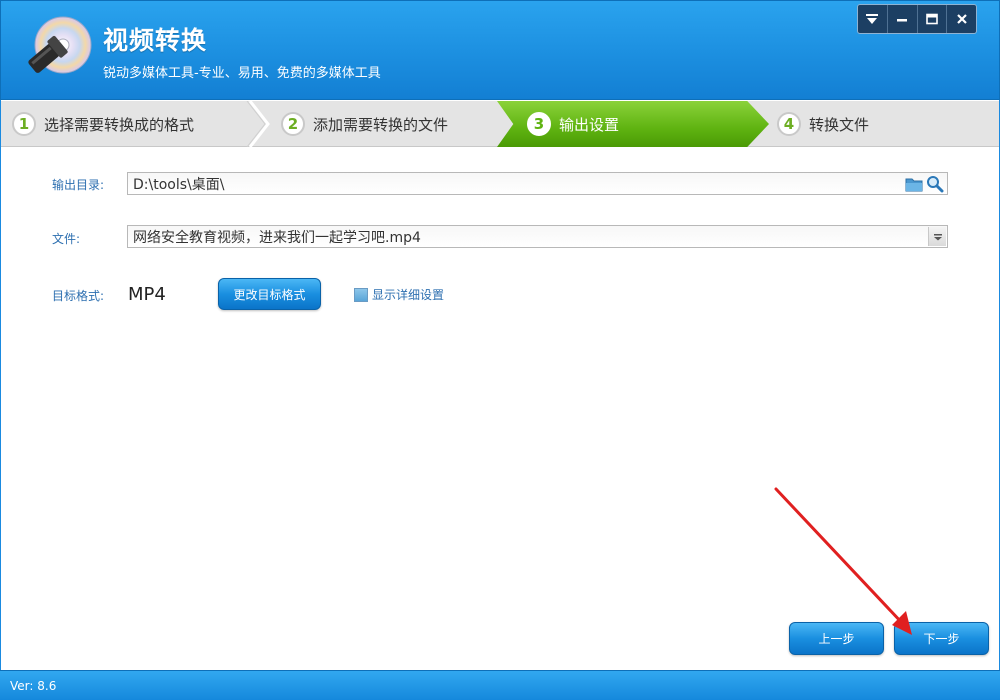 Image resolution: width=1000 pixels, height=700 pixels. What do you see at coordinates (277, 237) in the screenshot?
I see `file-select-value: 网络安全教育视频，进来我们一起学习吧.mp4` at bounding box center [277, 237].